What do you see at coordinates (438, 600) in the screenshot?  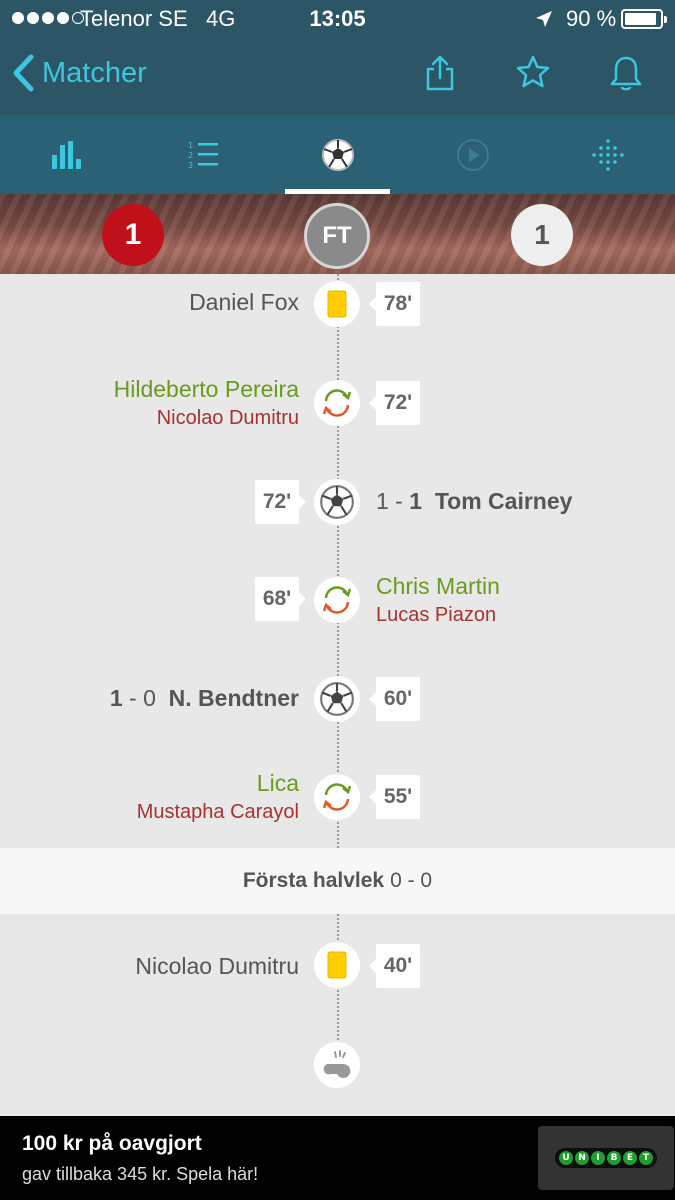 I see `substitution-names: Chris Martin Lucas Piazon` at bounding box center [438, 600].